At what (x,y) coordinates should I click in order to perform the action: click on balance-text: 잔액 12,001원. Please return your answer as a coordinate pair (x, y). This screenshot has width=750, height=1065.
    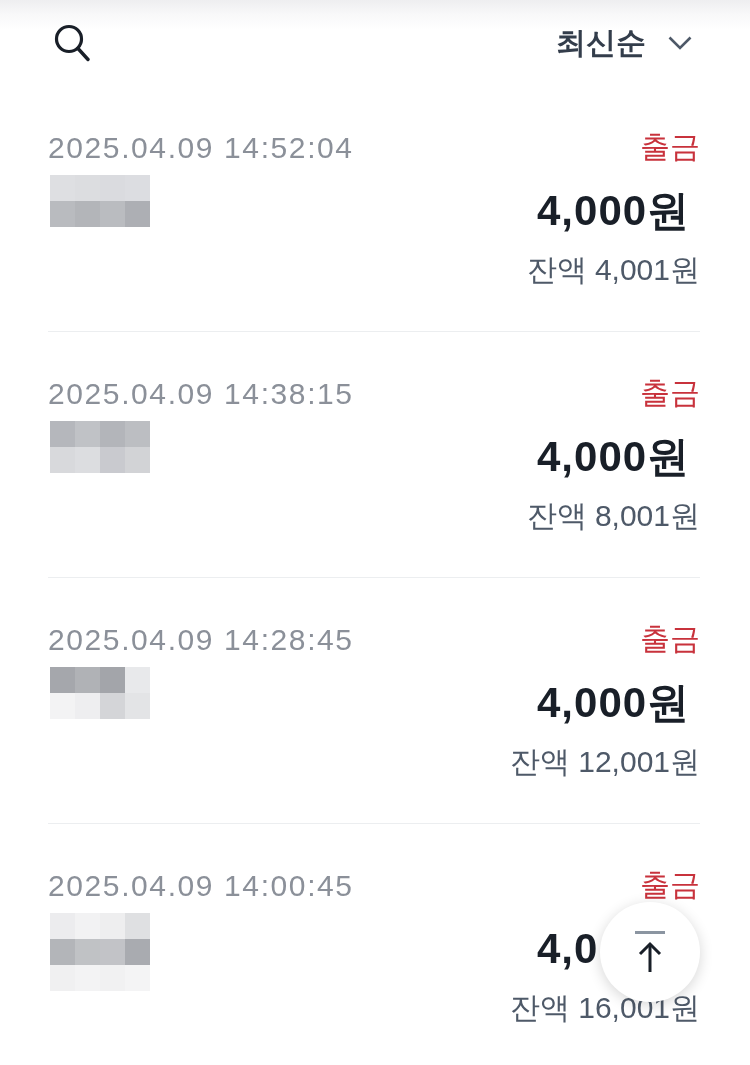
    Looking at the image, I should click on (604, 762).